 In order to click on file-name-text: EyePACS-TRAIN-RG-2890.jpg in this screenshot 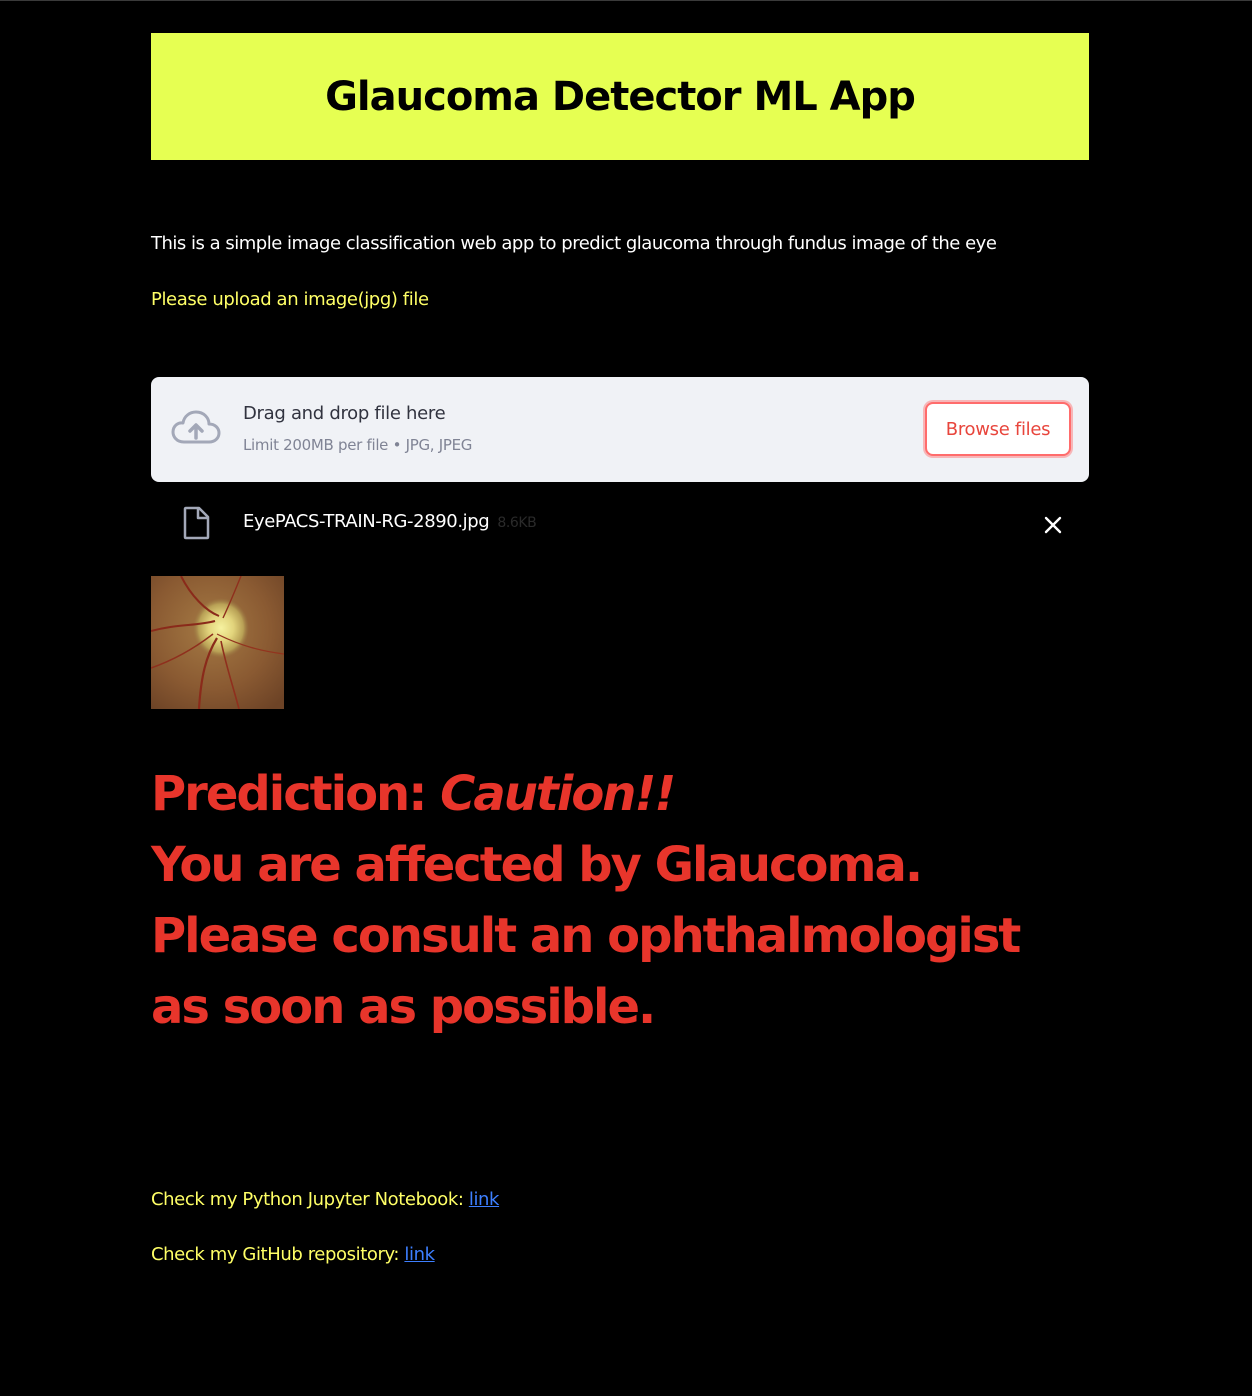, I will do `click(366, 521)`.